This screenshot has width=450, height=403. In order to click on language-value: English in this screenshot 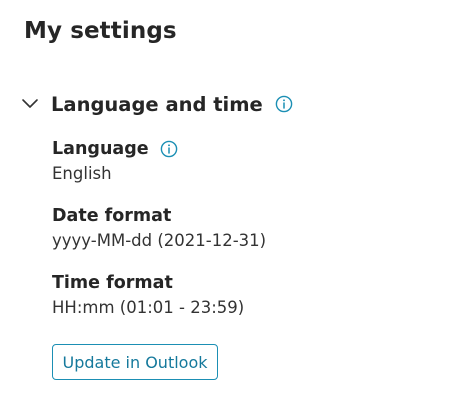, I will do `click(82, 173)`.